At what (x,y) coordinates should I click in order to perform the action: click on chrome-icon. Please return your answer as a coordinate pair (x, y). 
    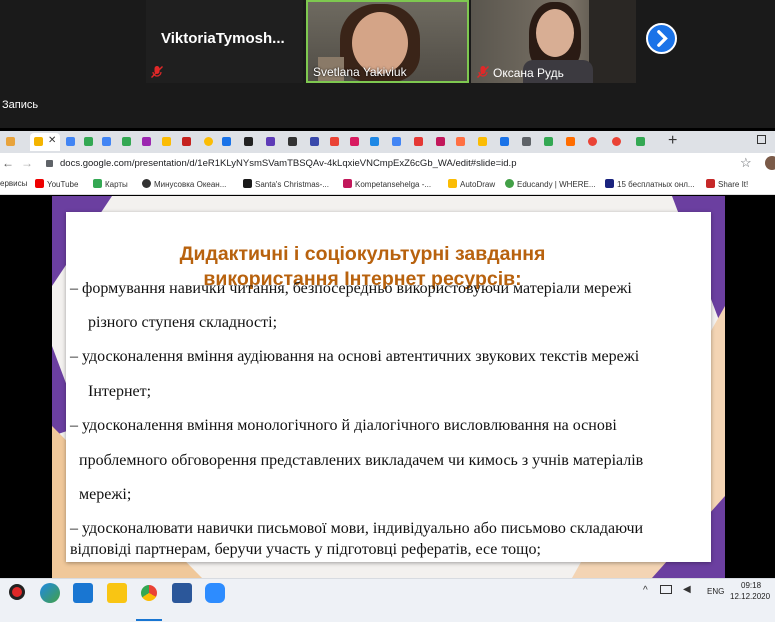
    Looking at the image, I should click on (149, 593).